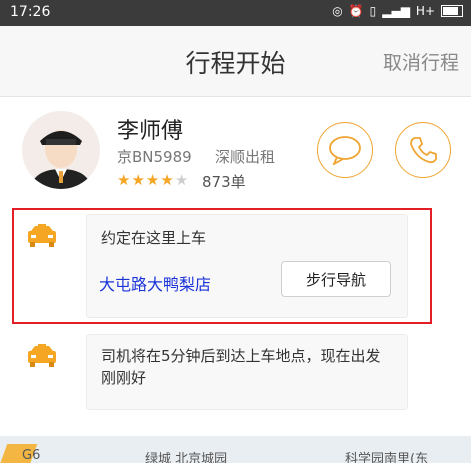 Image resolution: width=471 pixels, height=463 pixels. Describe the element at coordinates (421, 61) in the screenshot. I see `cancel-trip-button: 取消行程` at that location.